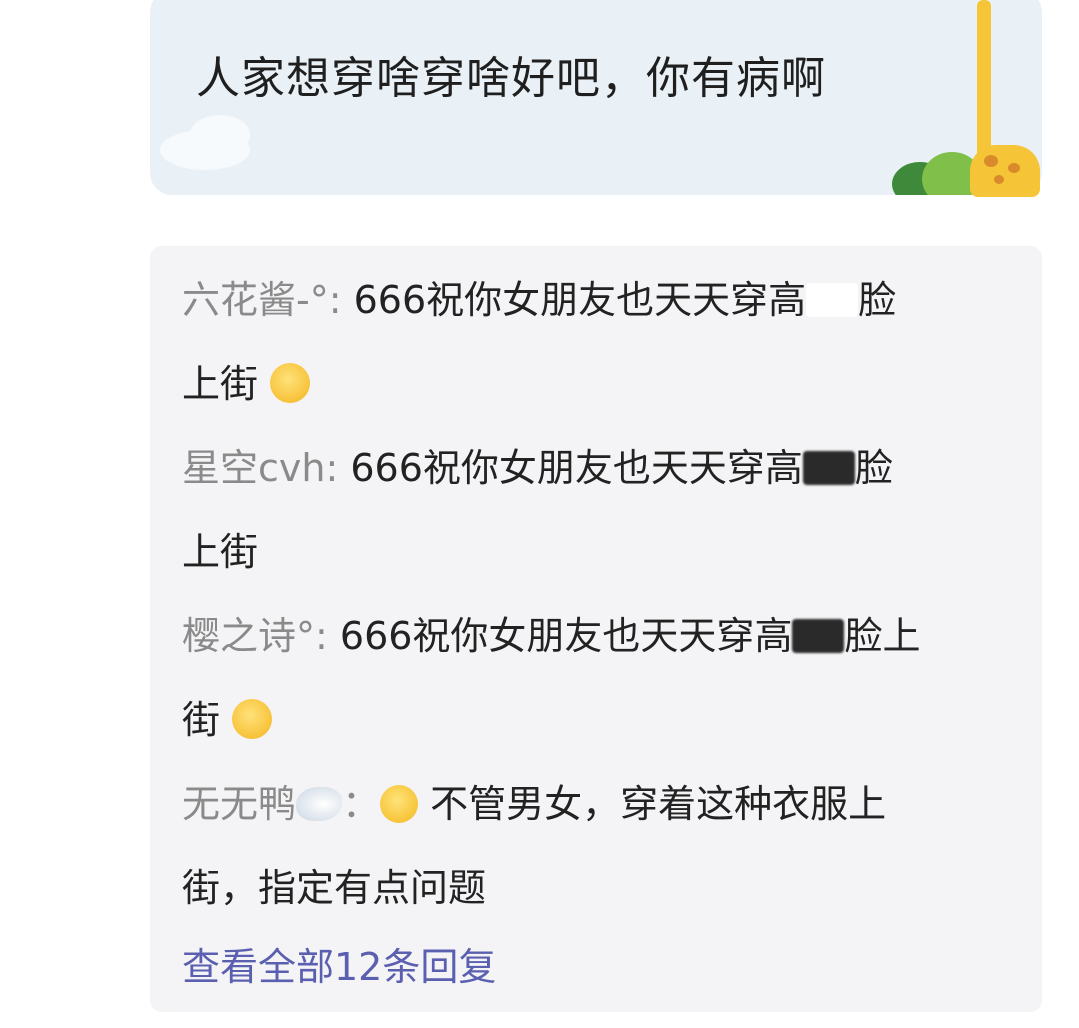 The height and width of the screenshot is (1028, 1079). Describe the element at coordinates (539, 342) in the screenshot. I see `reply-item: 六花酱-°: 666祝你女朋友也天天穿高脸 上街` at that location.